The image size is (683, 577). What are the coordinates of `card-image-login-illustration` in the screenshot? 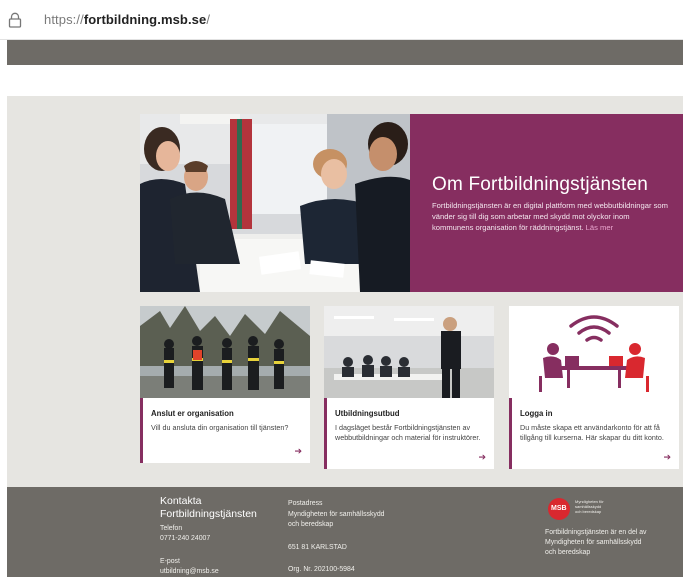 It's located at (594, 352).